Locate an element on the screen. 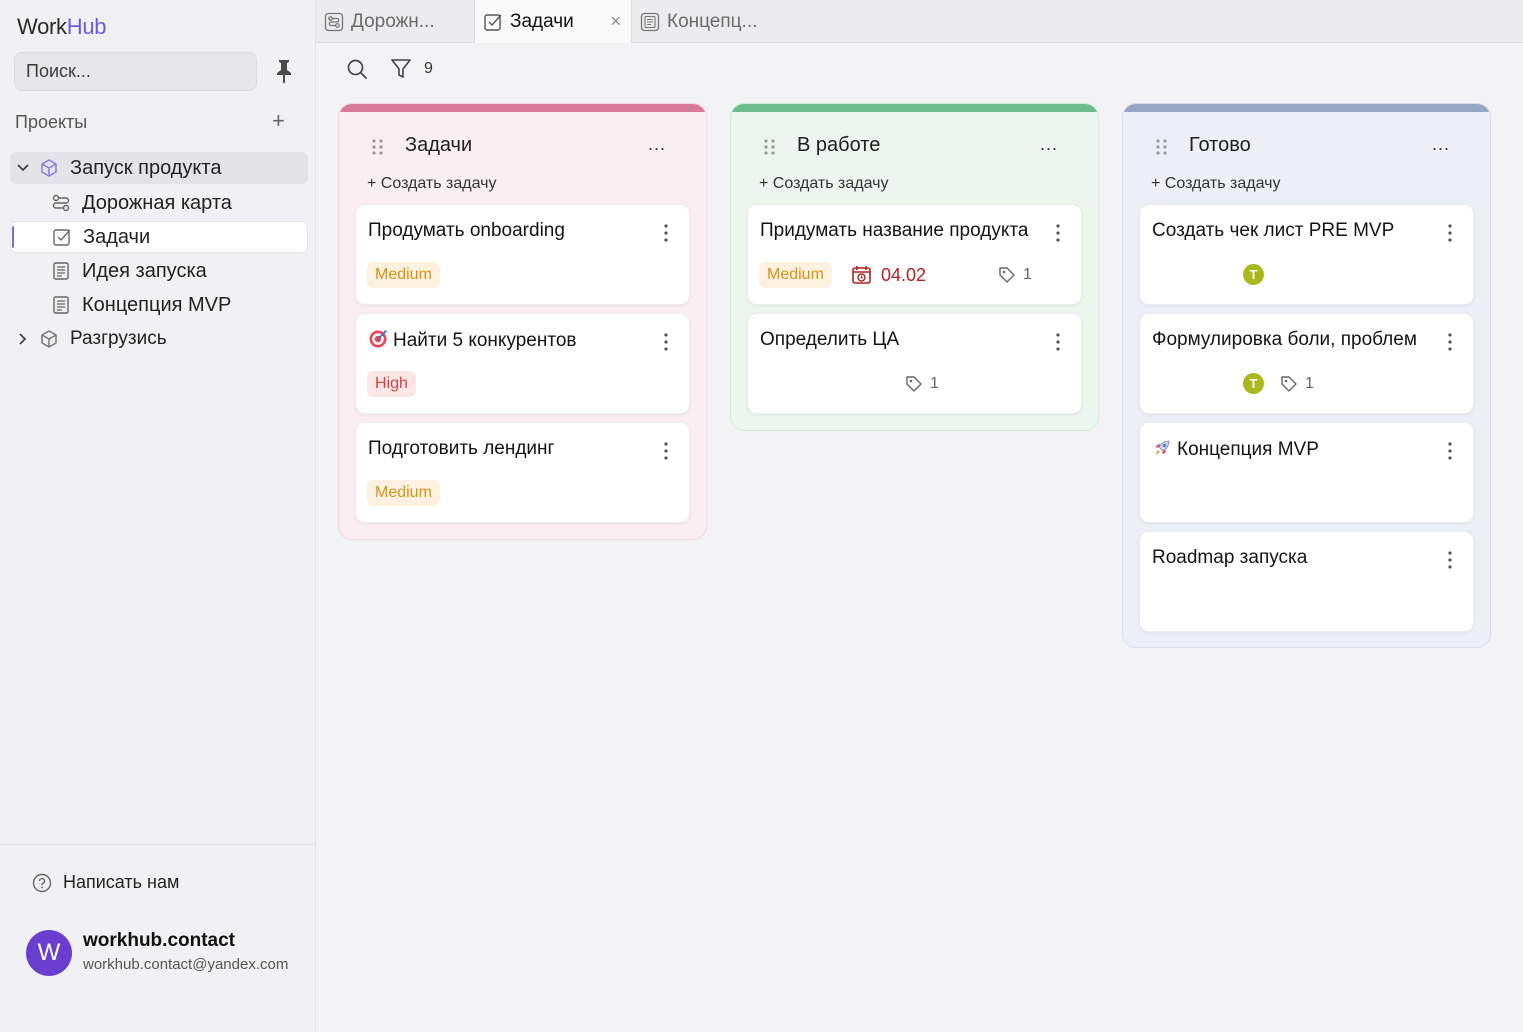  avatar: W is located at coordinates (49, 953).